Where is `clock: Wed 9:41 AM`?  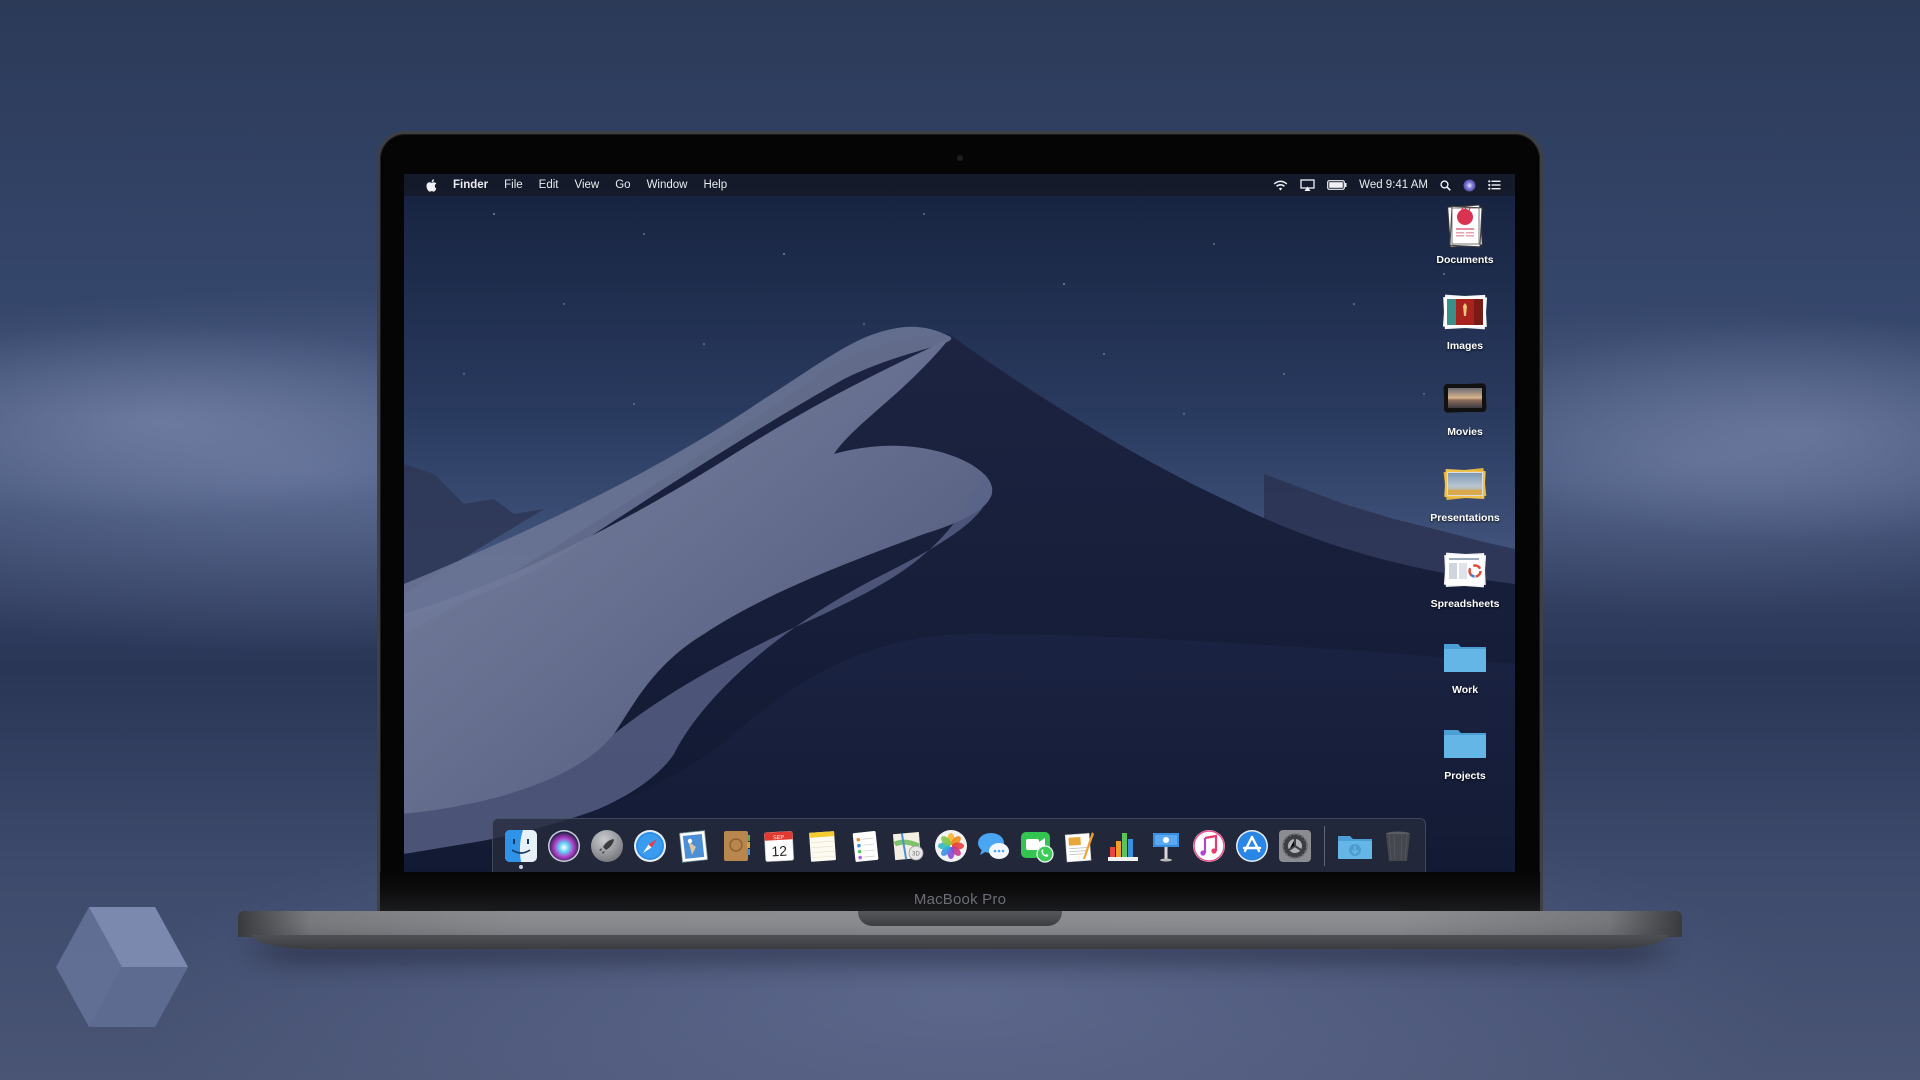
clock: Wed 9:41 AM is located at coordinates (1393, 185).